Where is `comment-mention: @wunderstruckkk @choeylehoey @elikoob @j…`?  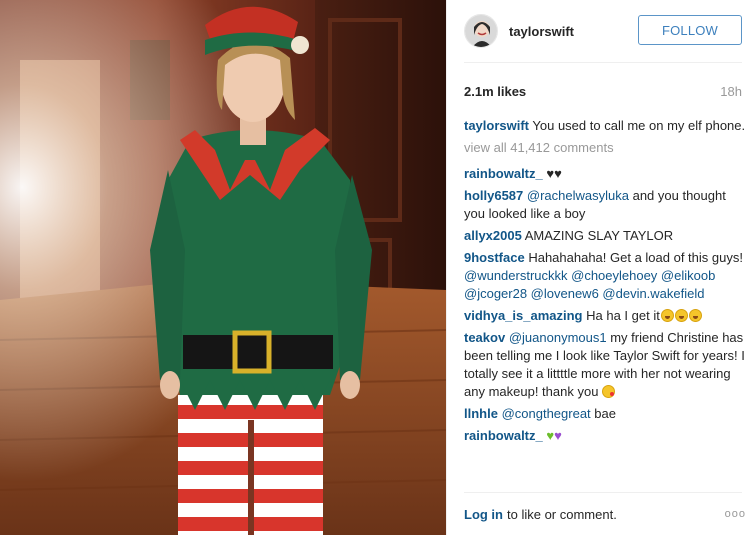
comment-mention: @wunderstruckkk @choeylehoey @elikoob @j… is located at coordinates (589, 284).